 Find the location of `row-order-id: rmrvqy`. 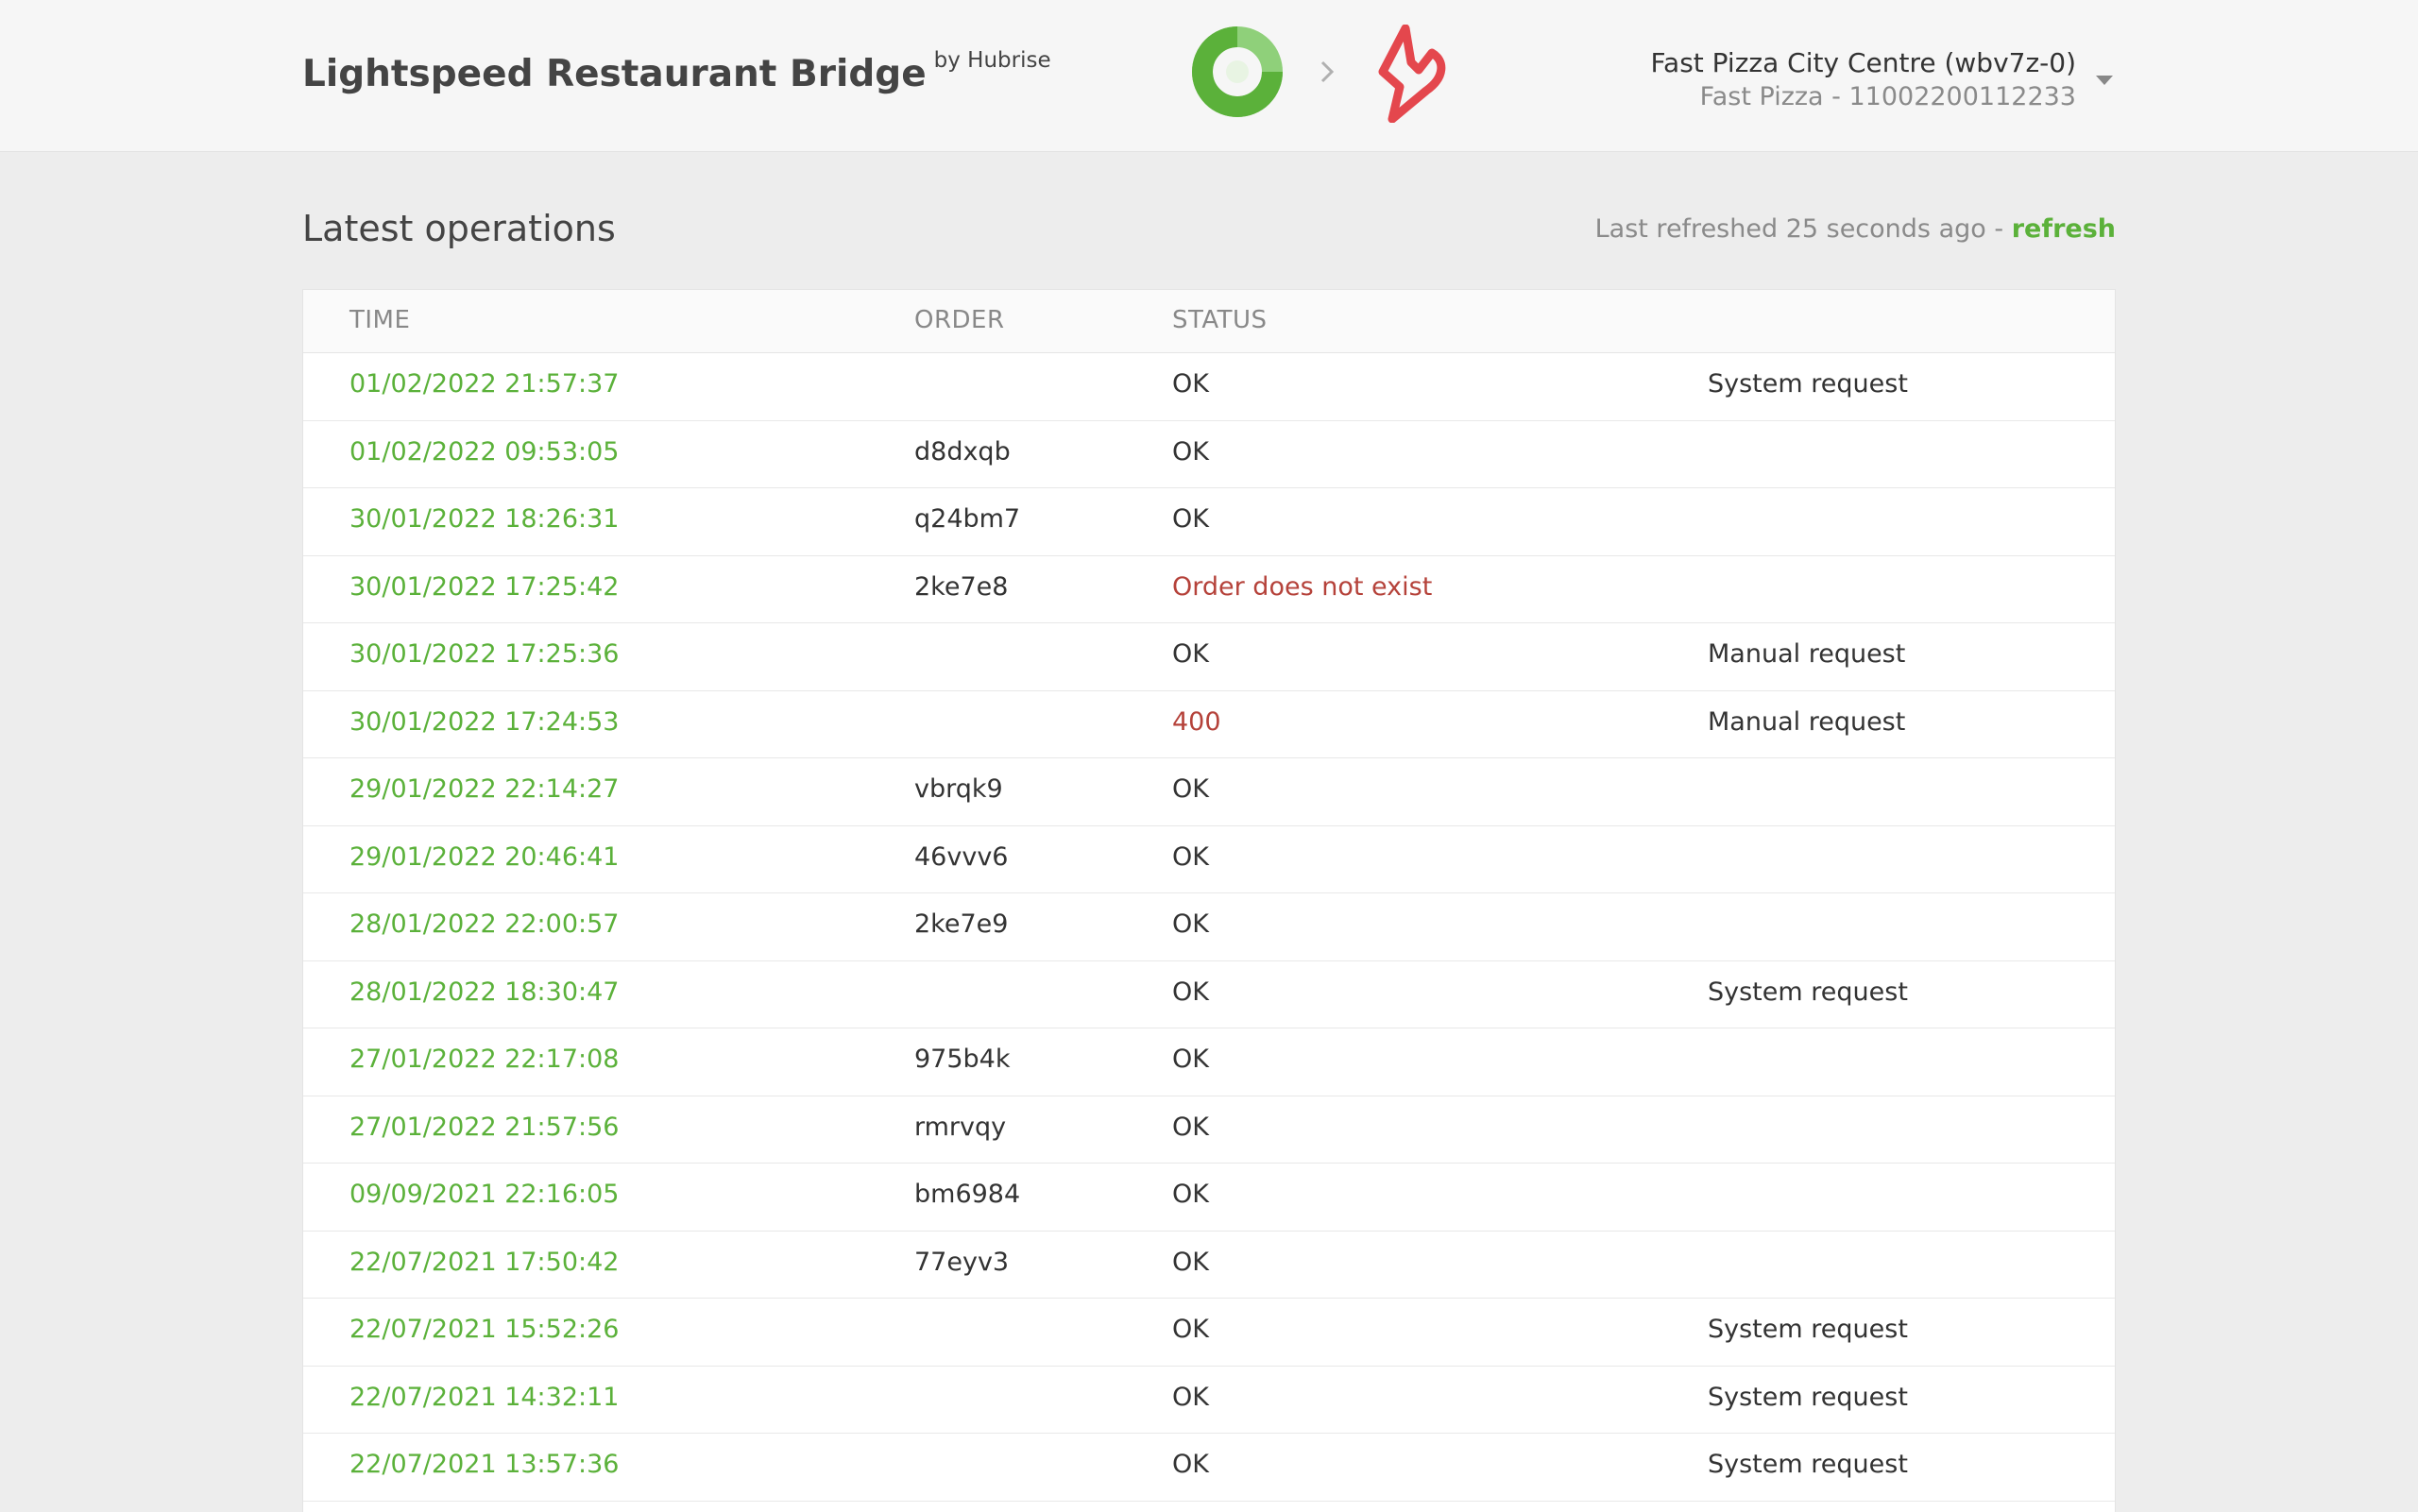

row-order-id: rmrvqy is located at coordinates (961, 1127).